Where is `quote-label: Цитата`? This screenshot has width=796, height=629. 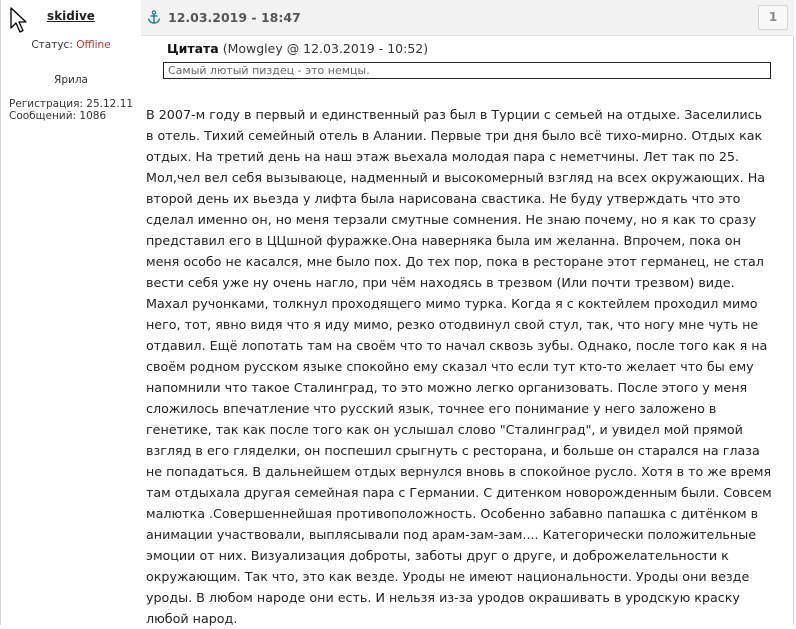 quote-label: Цитата is located at coordinates (193, 48).